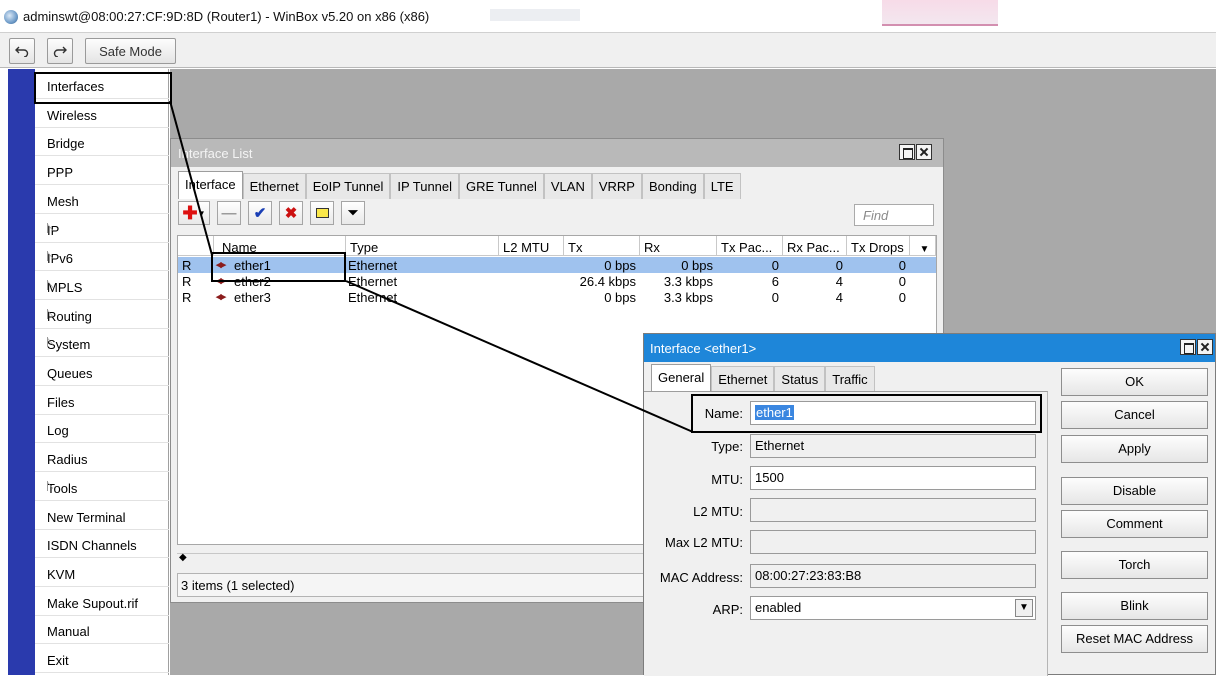 Image resolution: width=1216 pixels, height=676 pixels. I want to click on sidebar-item-ipv6: IPv6, so click(102, 257).